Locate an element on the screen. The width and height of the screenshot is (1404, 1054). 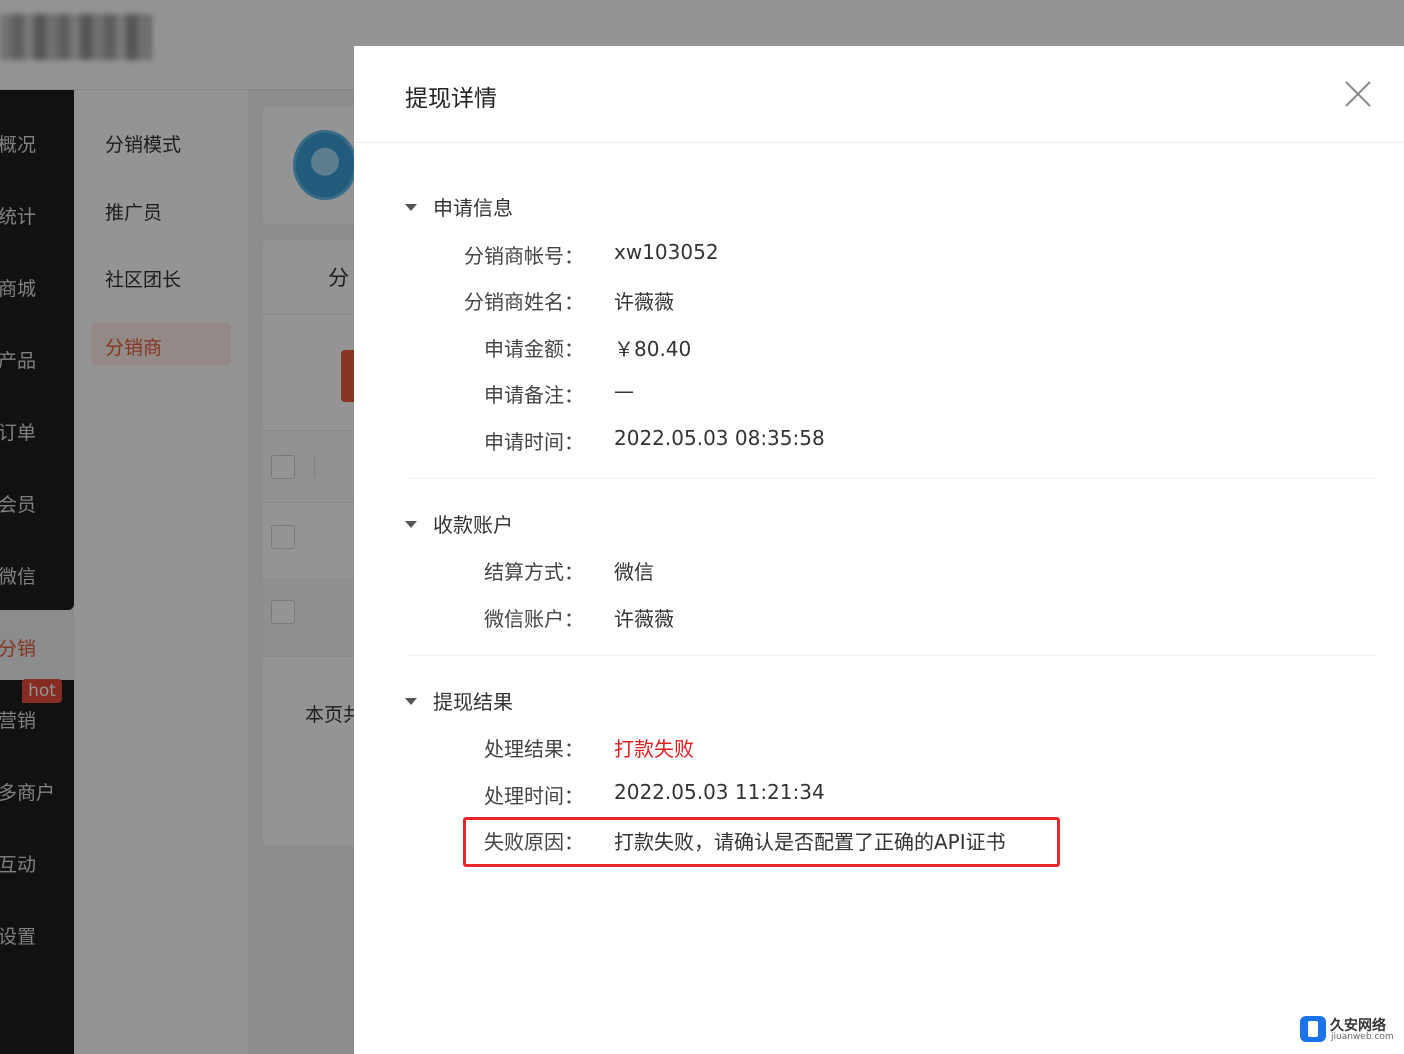
watermark-logo-icon is located at coordinates (1313, 1029).